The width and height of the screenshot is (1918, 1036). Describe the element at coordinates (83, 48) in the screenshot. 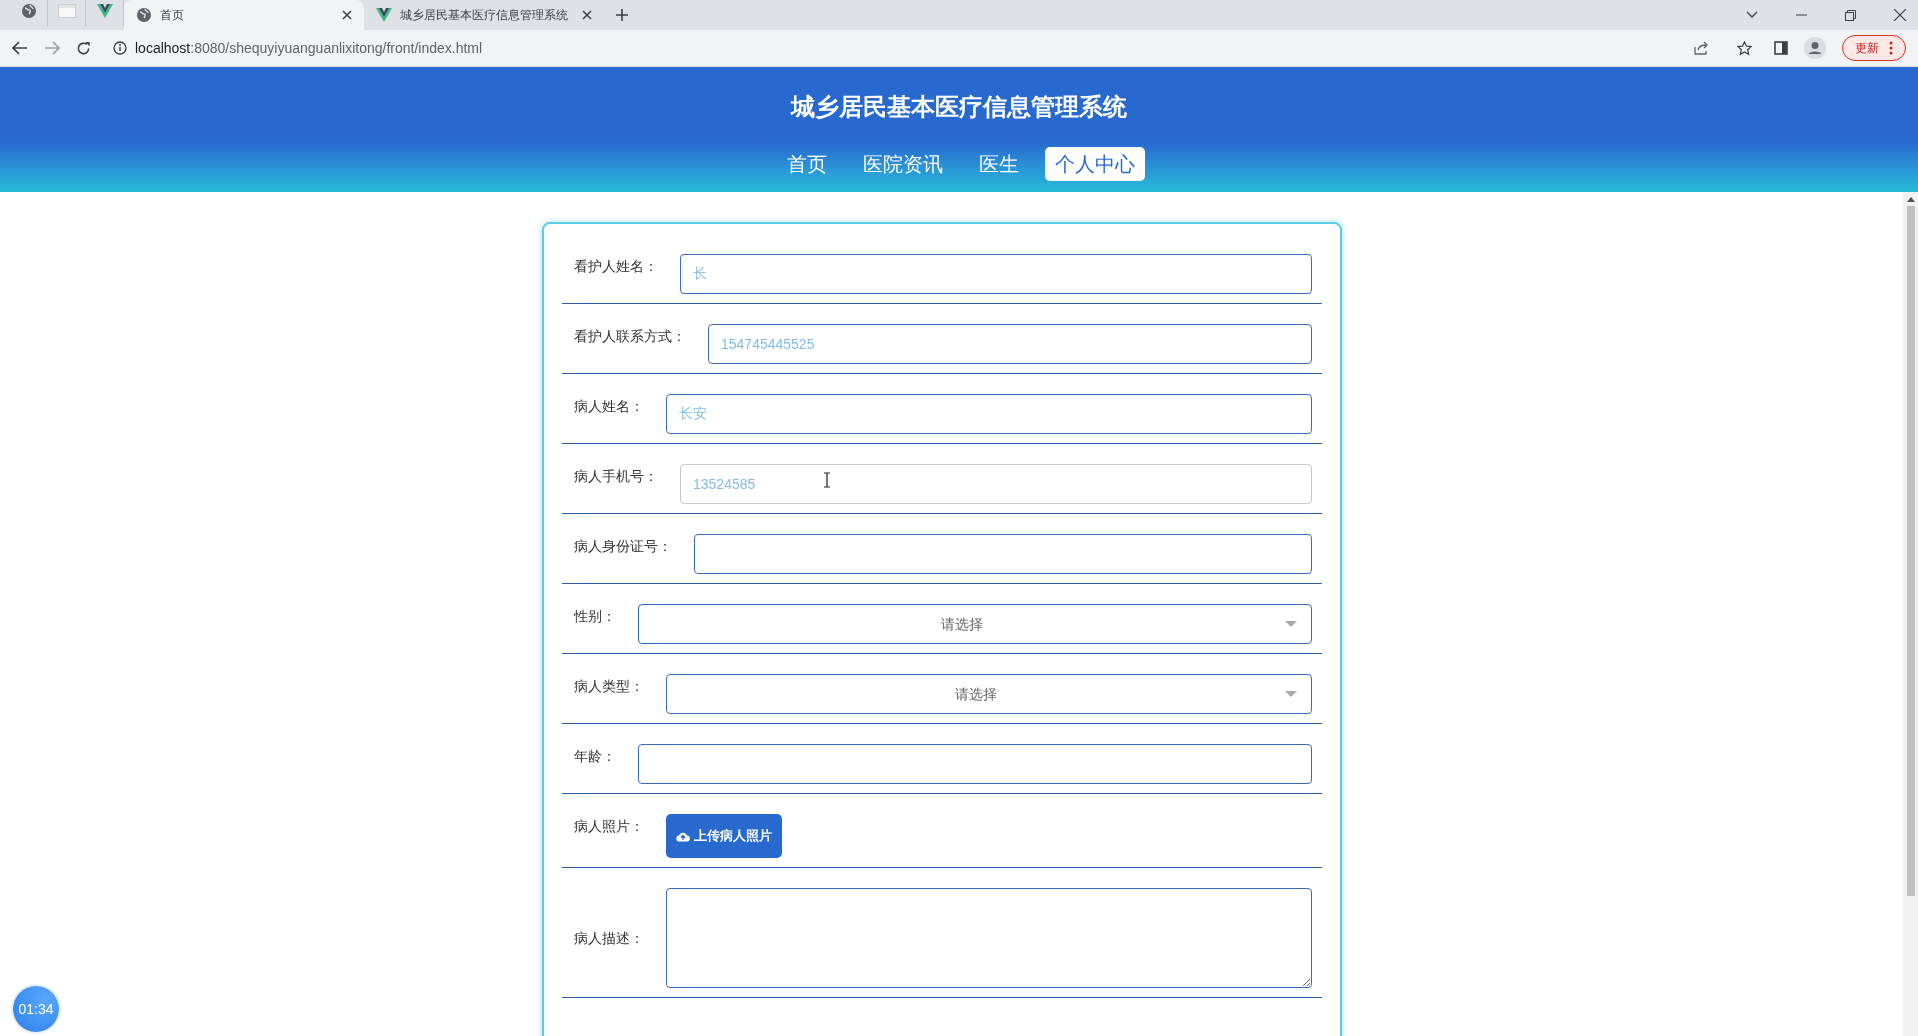

I see `reload-icon` at that location.